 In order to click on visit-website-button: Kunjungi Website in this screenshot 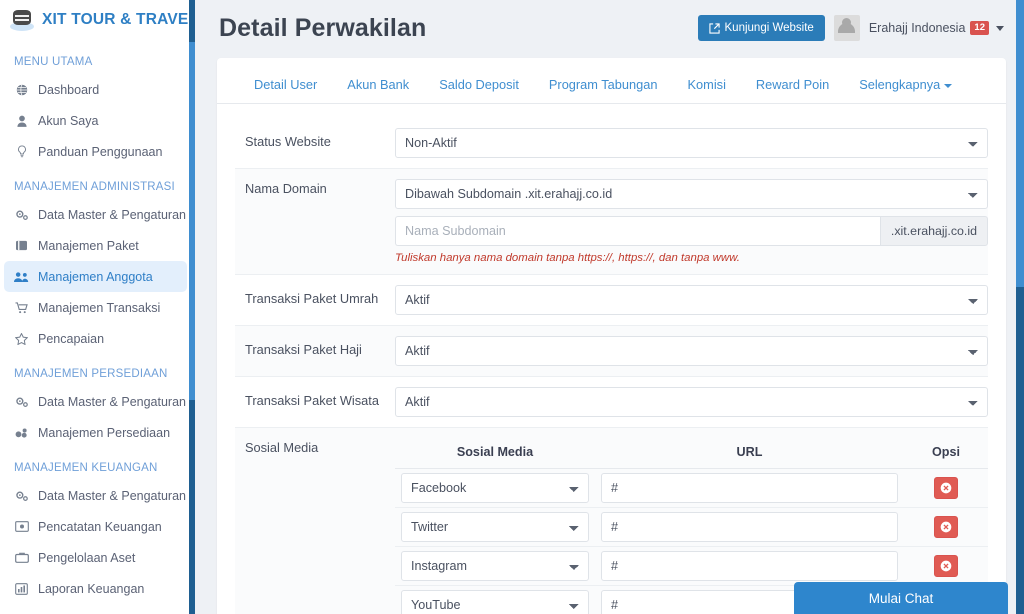, I will do `click(761, 28)`.